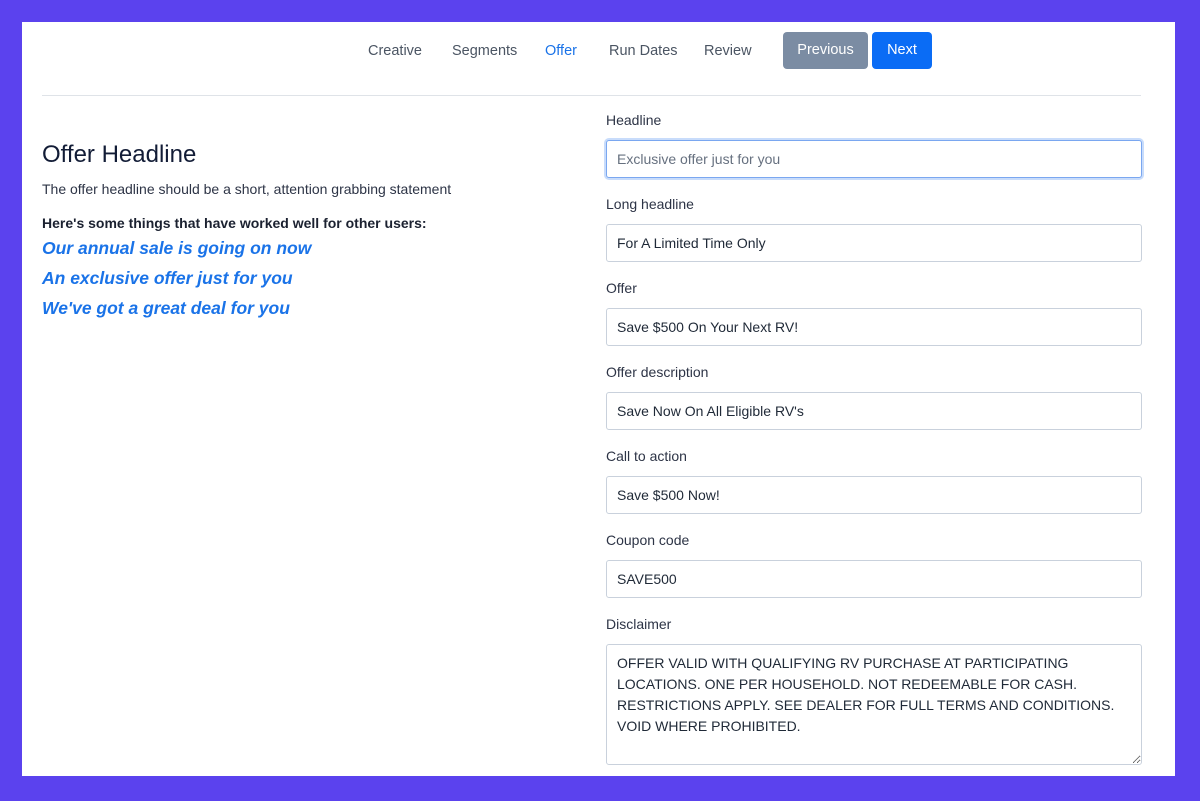 The width and height of the screenshot is (1200, 801). Describe the element at coordinates (634, 120) in the screenshot. I see `headline-label: Headline` at that location.